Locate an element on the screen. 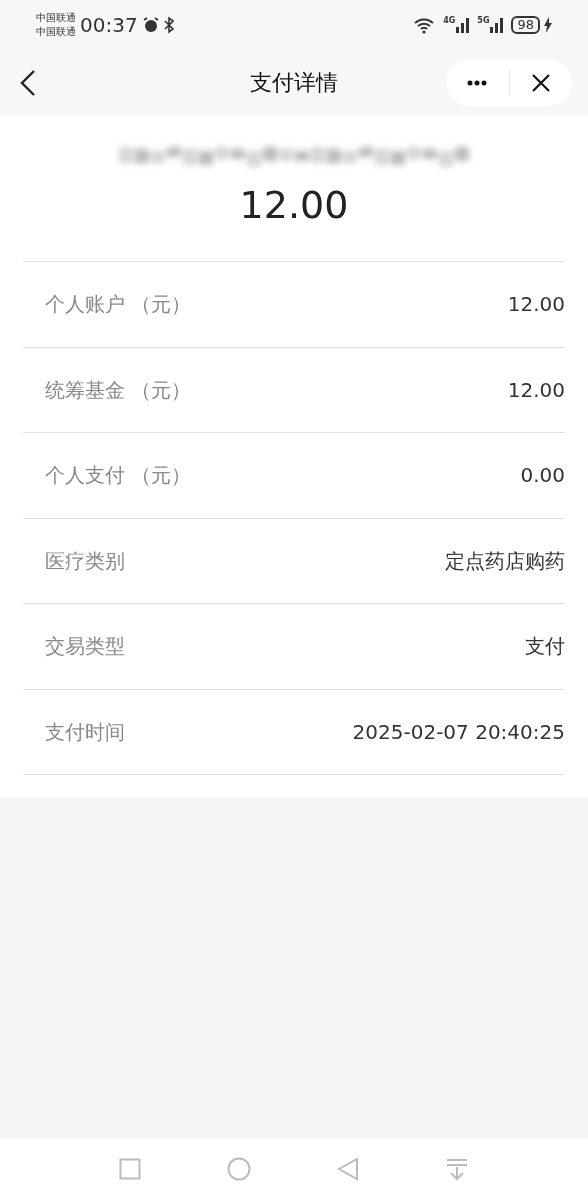  wifi-icon is located at coordinates (424, 25).